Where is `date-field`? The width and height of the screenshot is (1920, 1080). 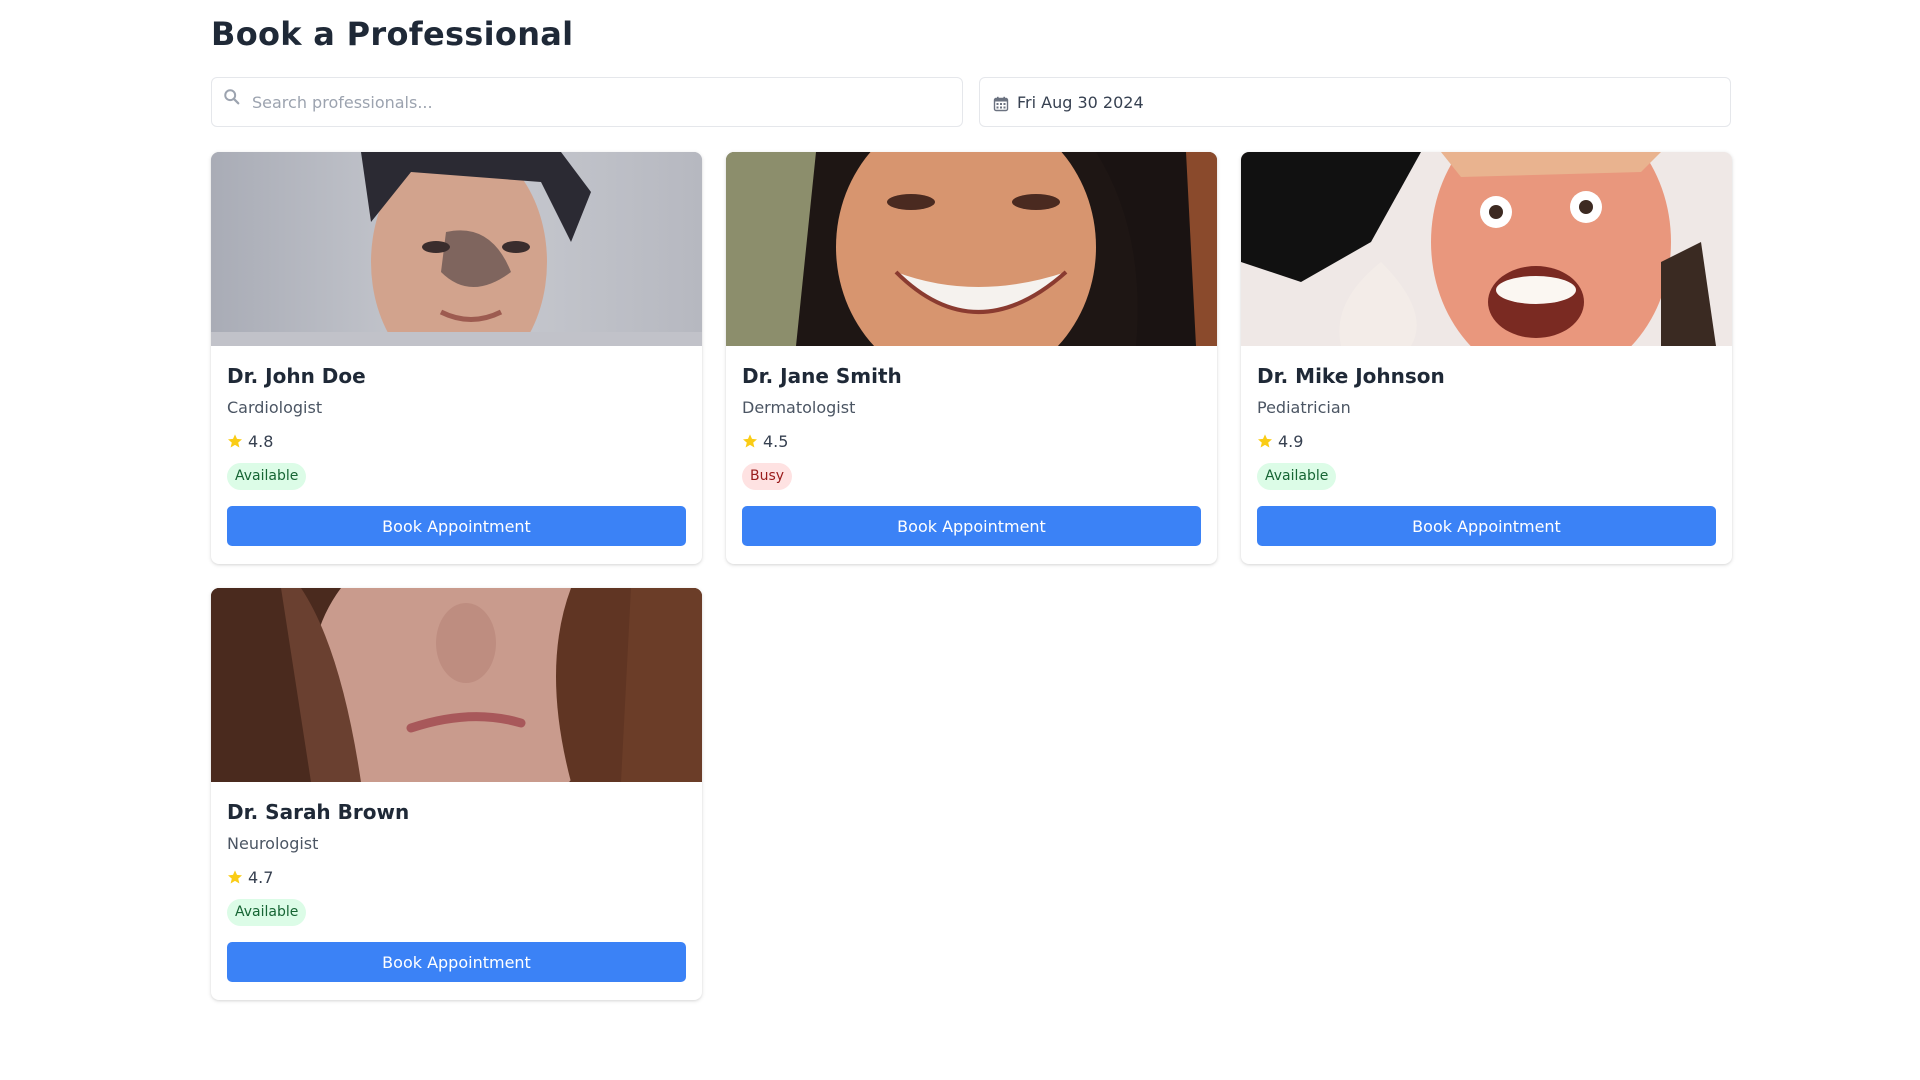
date-field is located at coordinates (1355, 102).